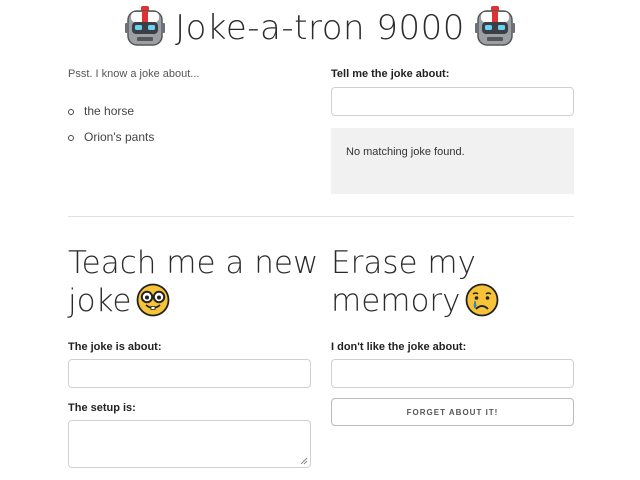 Image resolution: width=640 pixels, height=480 pixels. What do you see at coordinates (396, 301) in the screenshot?
I see `erase-heading-line2: memory` at bounding box center [396, 301].